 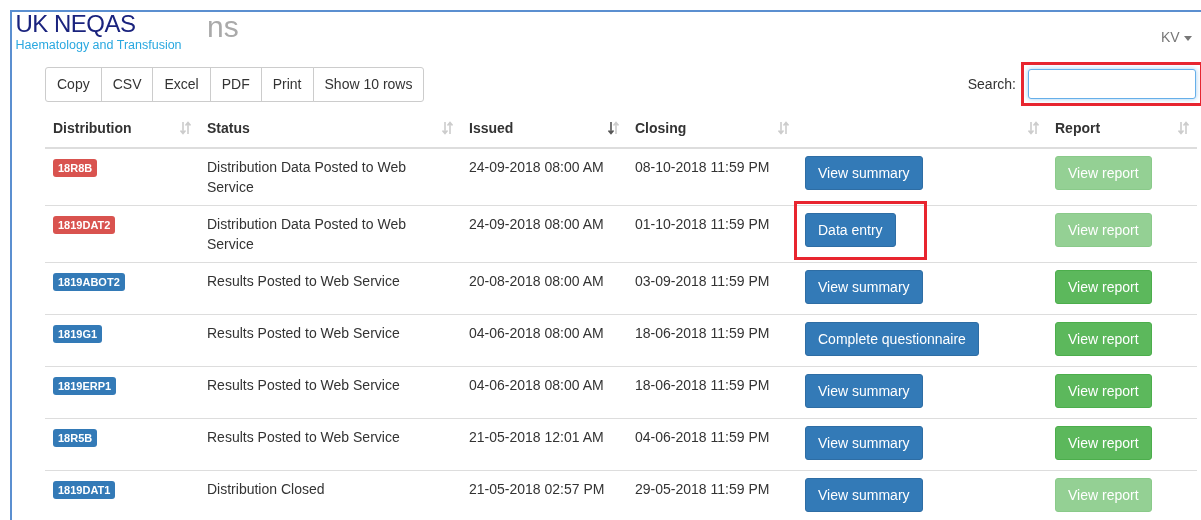 What do you see at coordinates (702, 223) in the screenshot?
I see `closing-date: 01-10-2018 11:59 PM` at bounding box center [702, 223].